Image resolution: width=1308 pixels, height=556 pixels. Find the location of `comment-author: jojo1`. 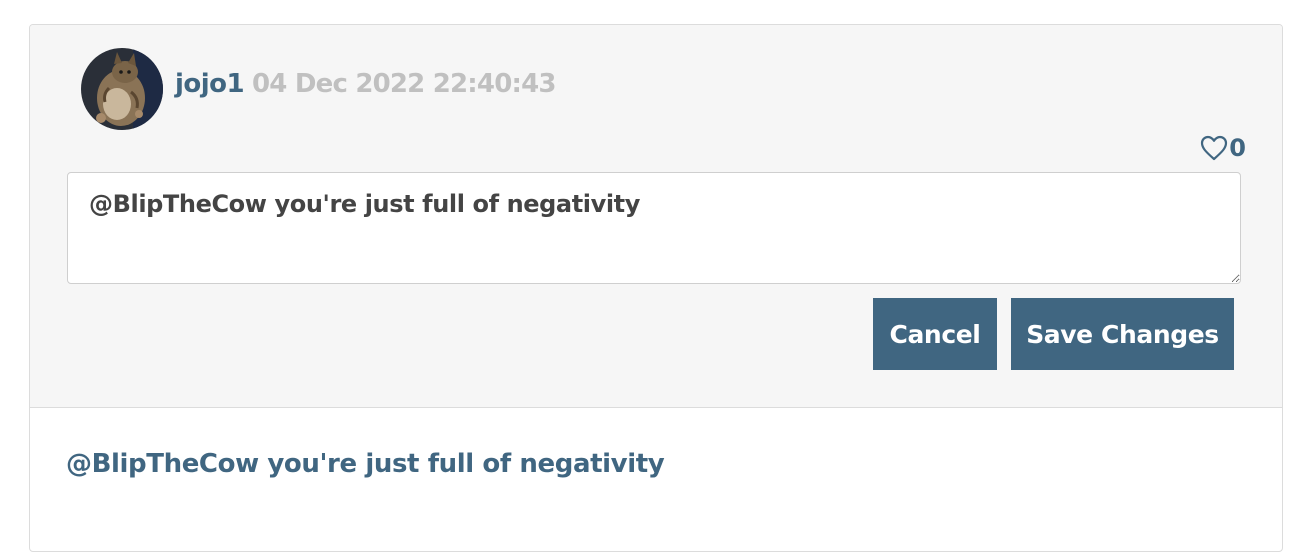

comment-author: jojo1 is located at coordinates (210, 84).